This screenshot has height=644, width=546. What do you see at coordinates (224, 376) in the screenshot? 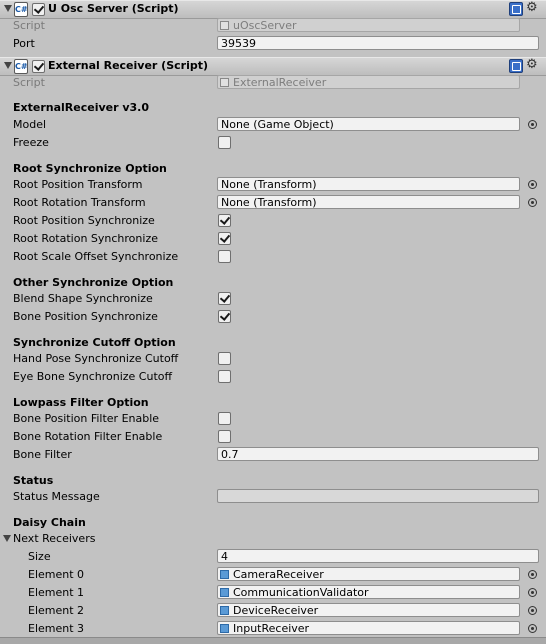
I see `eye-cutoff-checkbox` at bounding box center [224, 376].